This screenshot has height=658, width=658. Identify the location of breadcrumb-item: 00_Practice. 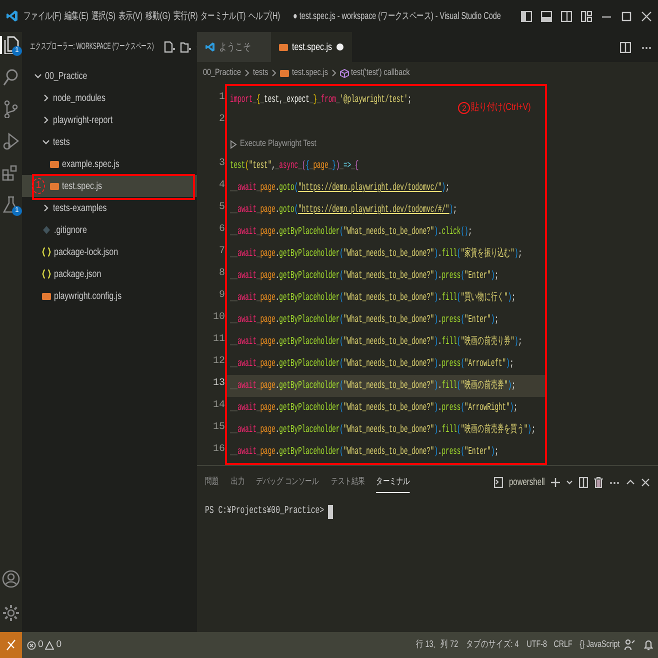
(222, 73).